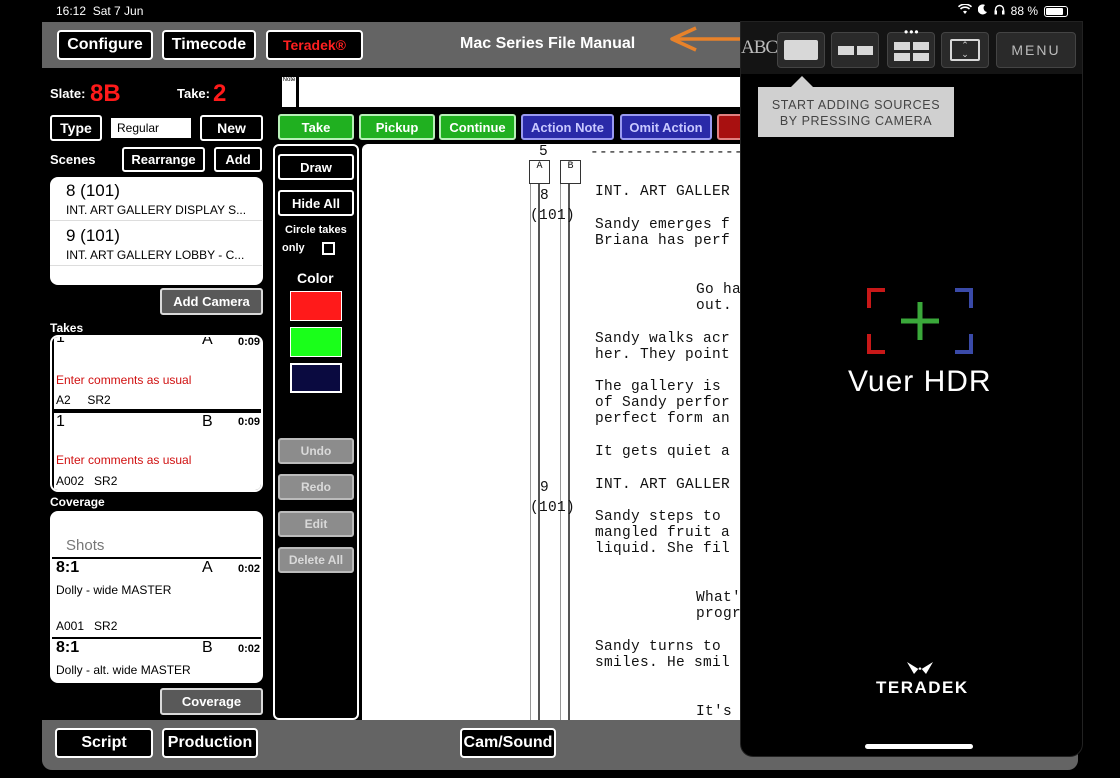 The image size is (1120, 778). What do you see at coordinates (207, 647) in the screenshot?
I see `shot-camera: B` at bounding box center [207, 647].